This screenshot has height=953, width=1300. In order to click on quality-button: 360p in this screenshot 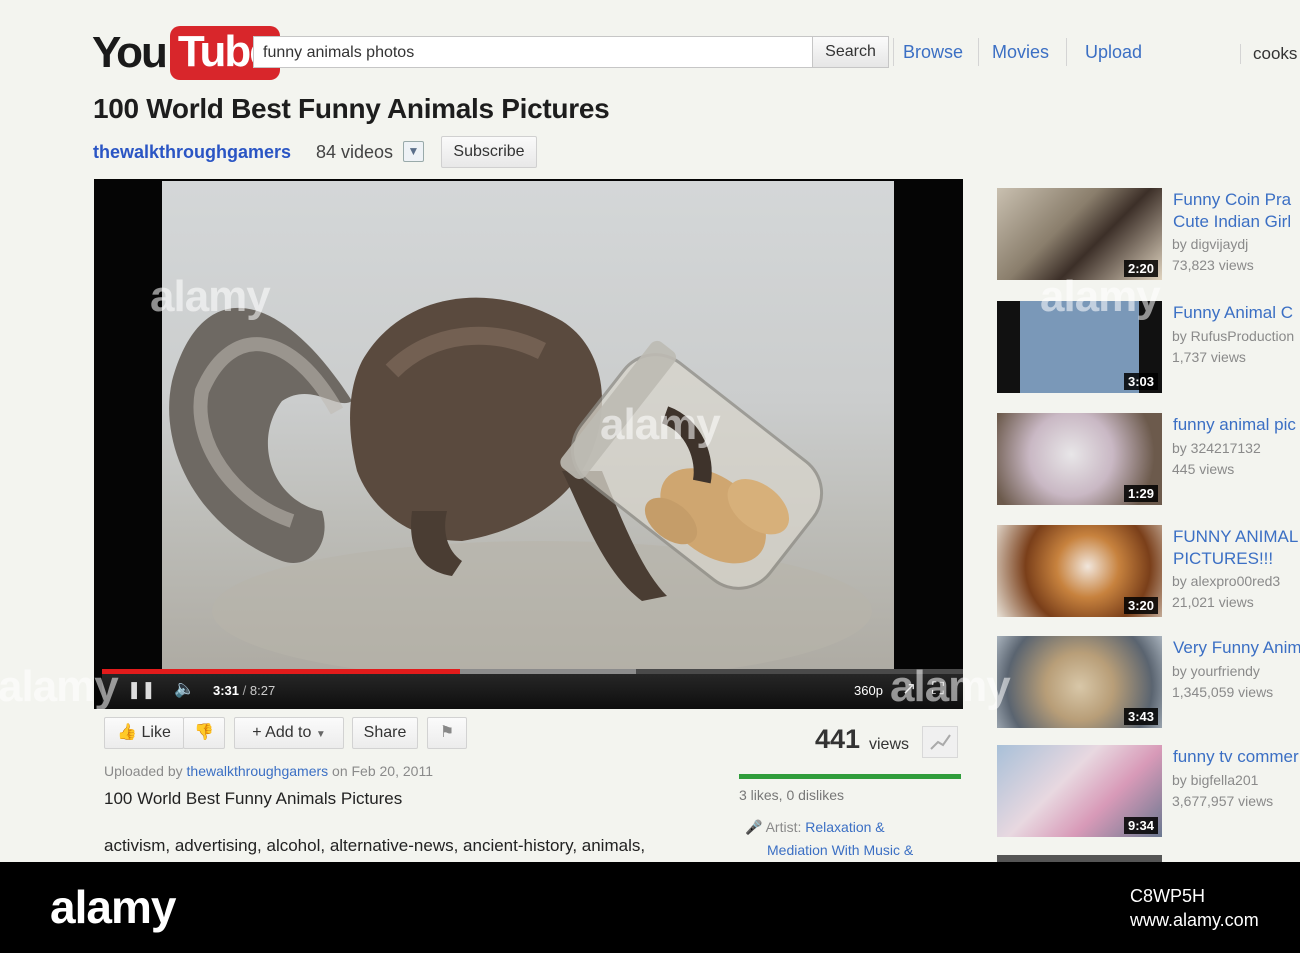, I will do `click(868, 690)`.